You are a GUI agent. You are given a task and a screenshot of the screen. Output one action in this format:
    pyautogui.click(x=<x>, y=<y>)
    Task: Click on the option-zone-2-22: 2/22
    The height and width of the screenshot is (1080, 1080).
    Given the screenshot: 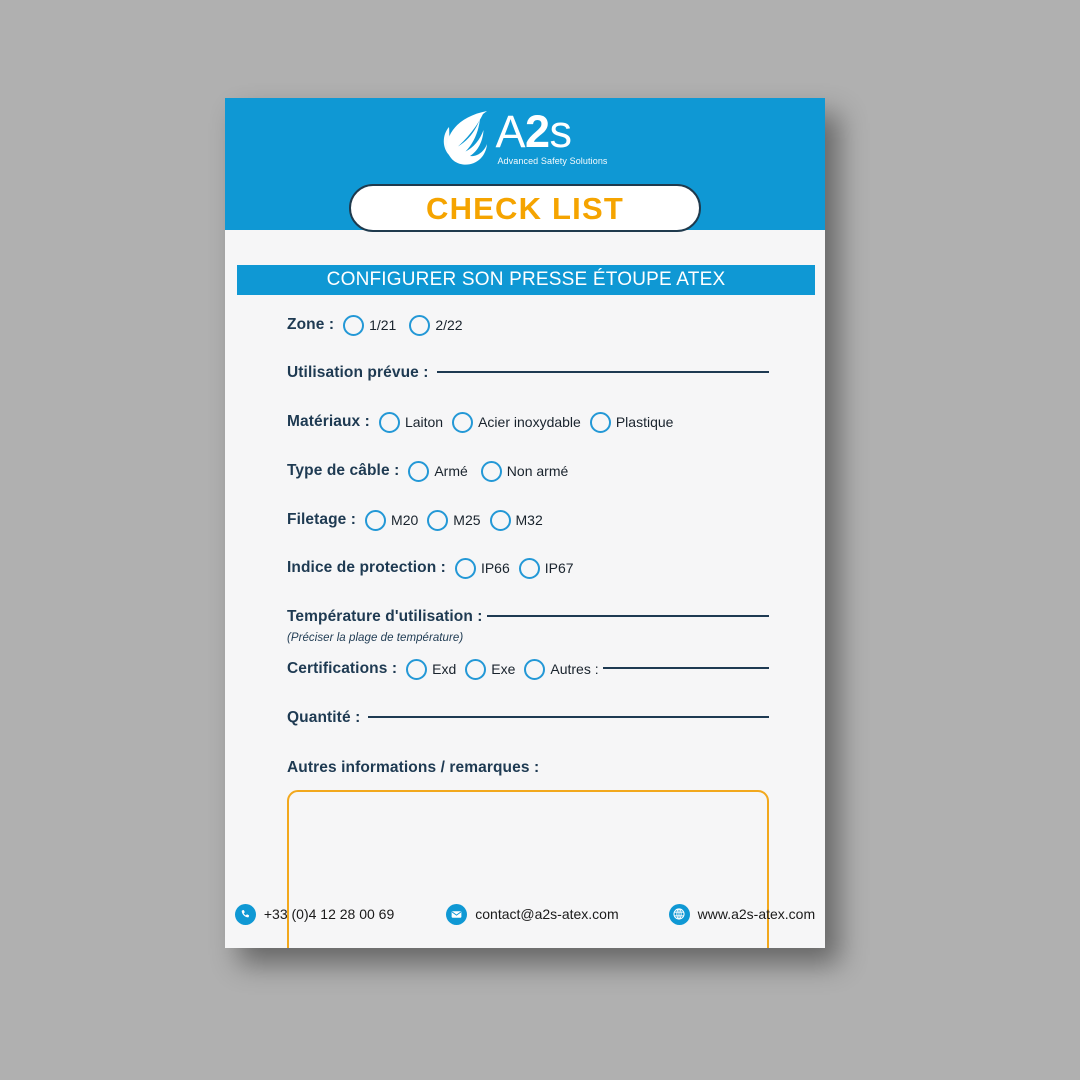 What is the action you would take?
    pyautogui.click(x=436, y=325)
    